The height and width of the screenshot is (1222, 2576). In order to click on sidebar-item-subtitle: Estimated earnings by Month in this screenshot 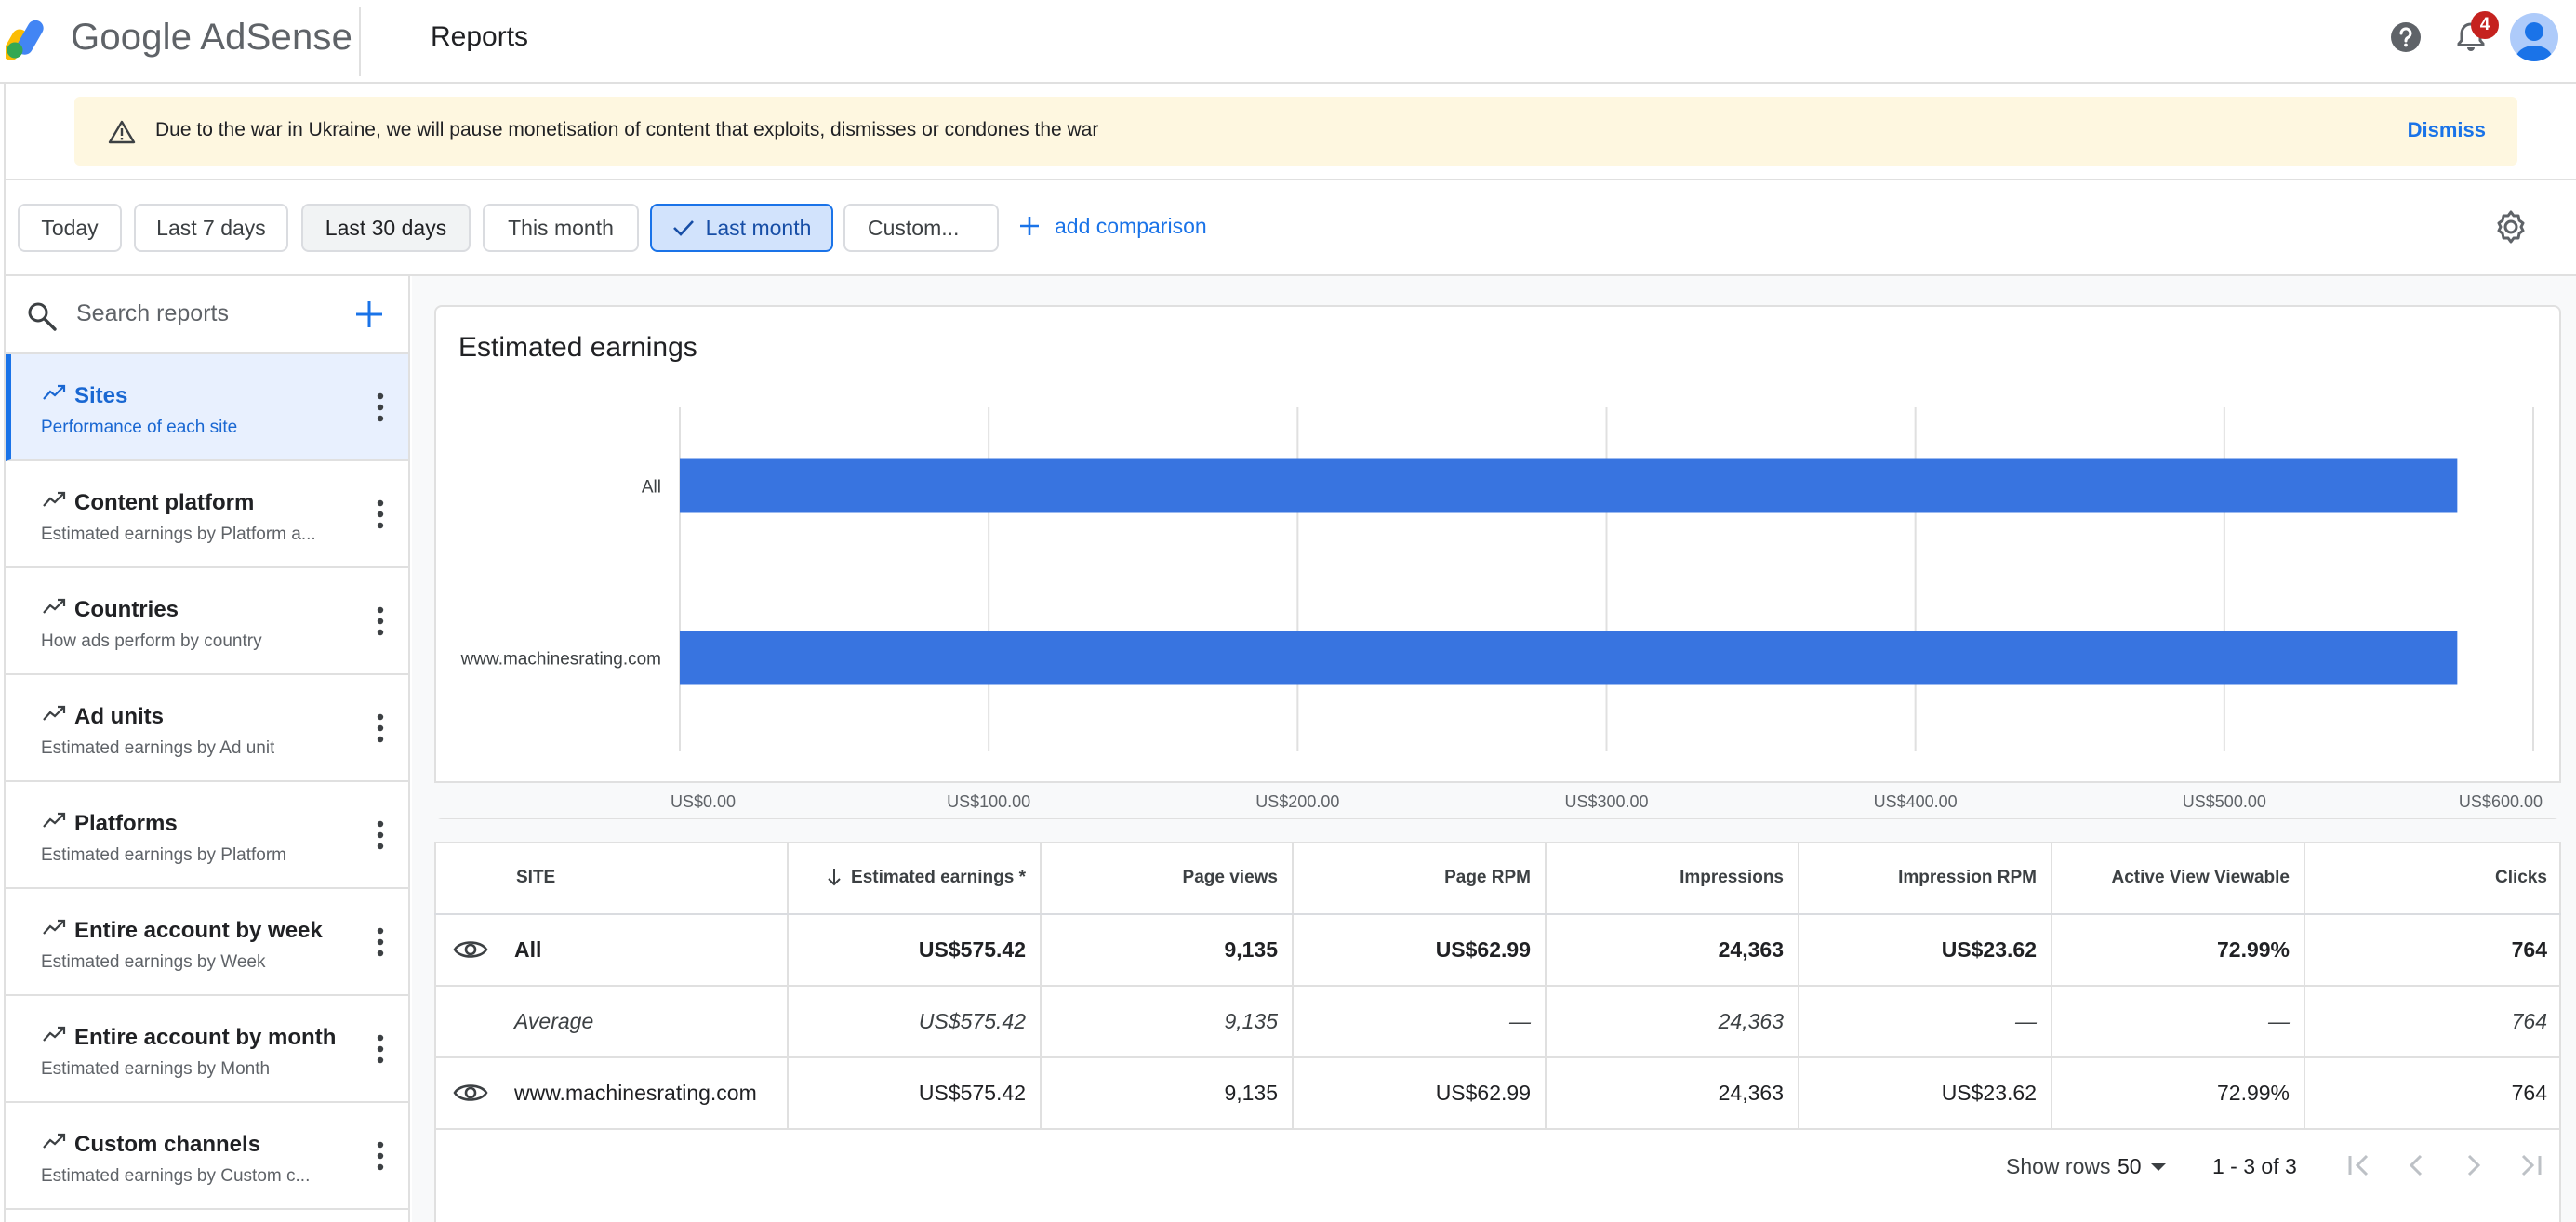, I will do `click(156, 1069)`.